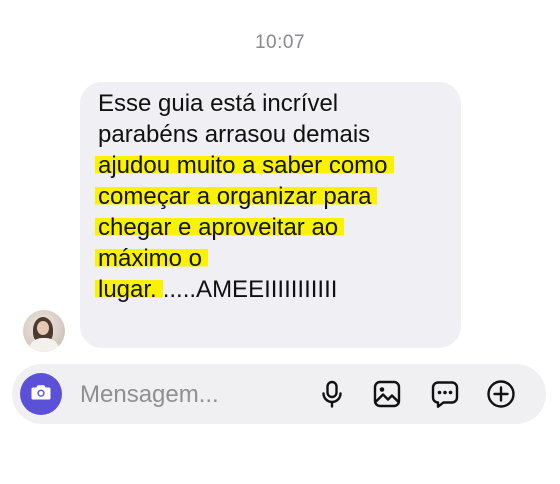  I want to click on message-tail-text: .....AMEEIIIIIIIIIII, so click(250, 289).